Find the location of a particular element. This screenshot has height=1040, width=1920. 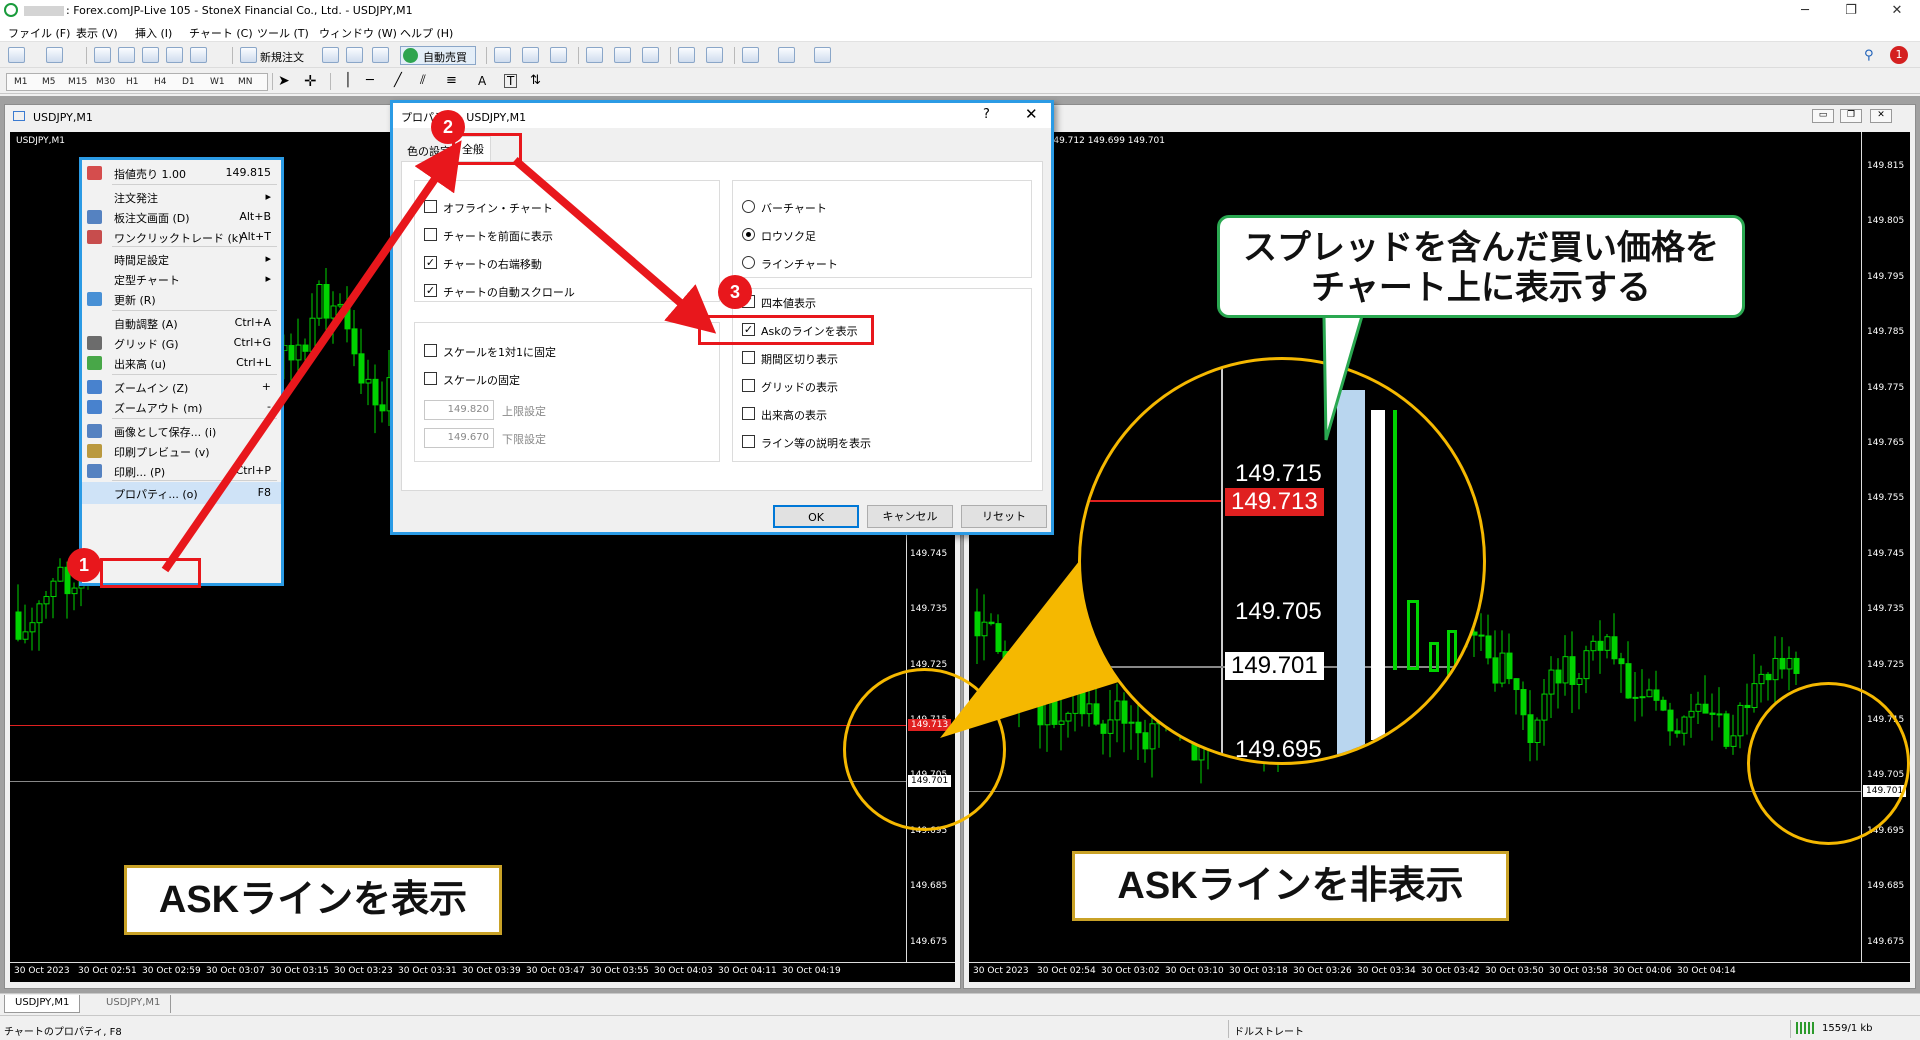

tab-usdjpy-2: USDJPY,M1 is located at coordinates (134, 1004).